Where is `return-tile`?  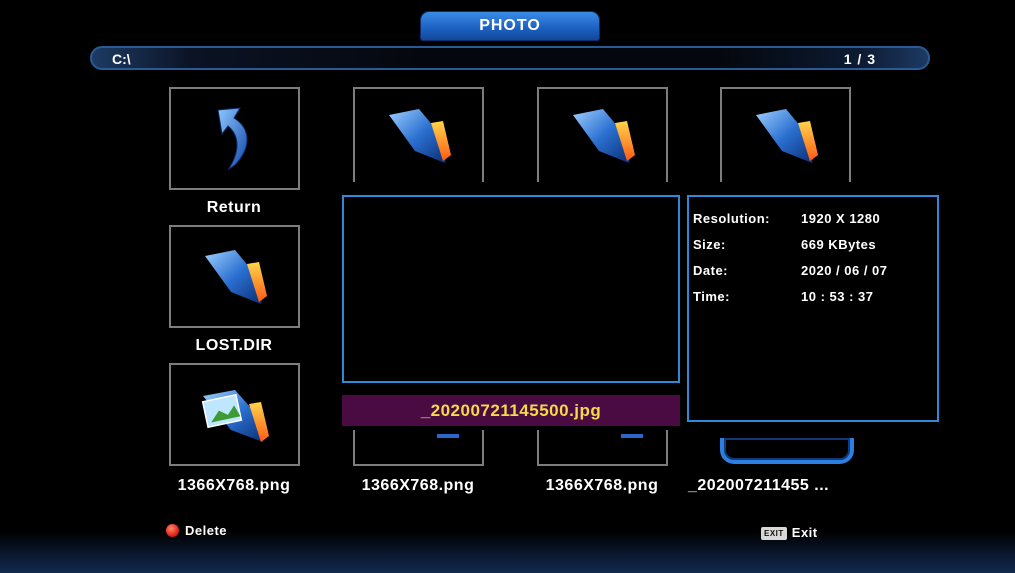 return-tile is located at coordinates (234, 138).